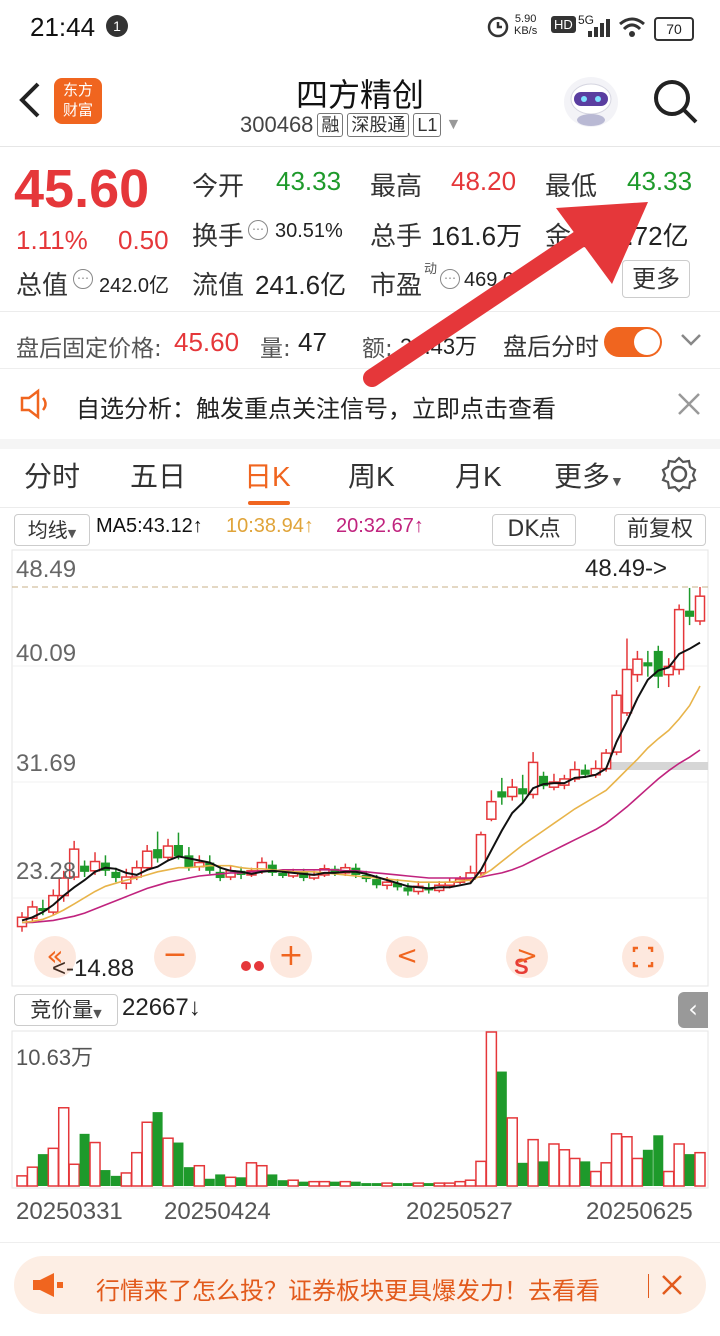 Image resolution: width=720 pixels, height=1336 pixels. Describe the element at coordinates (316, 406) in the screenshot. I see `notice-text: 自选分析：触发重点关注信号，立即点击查看` at that location.